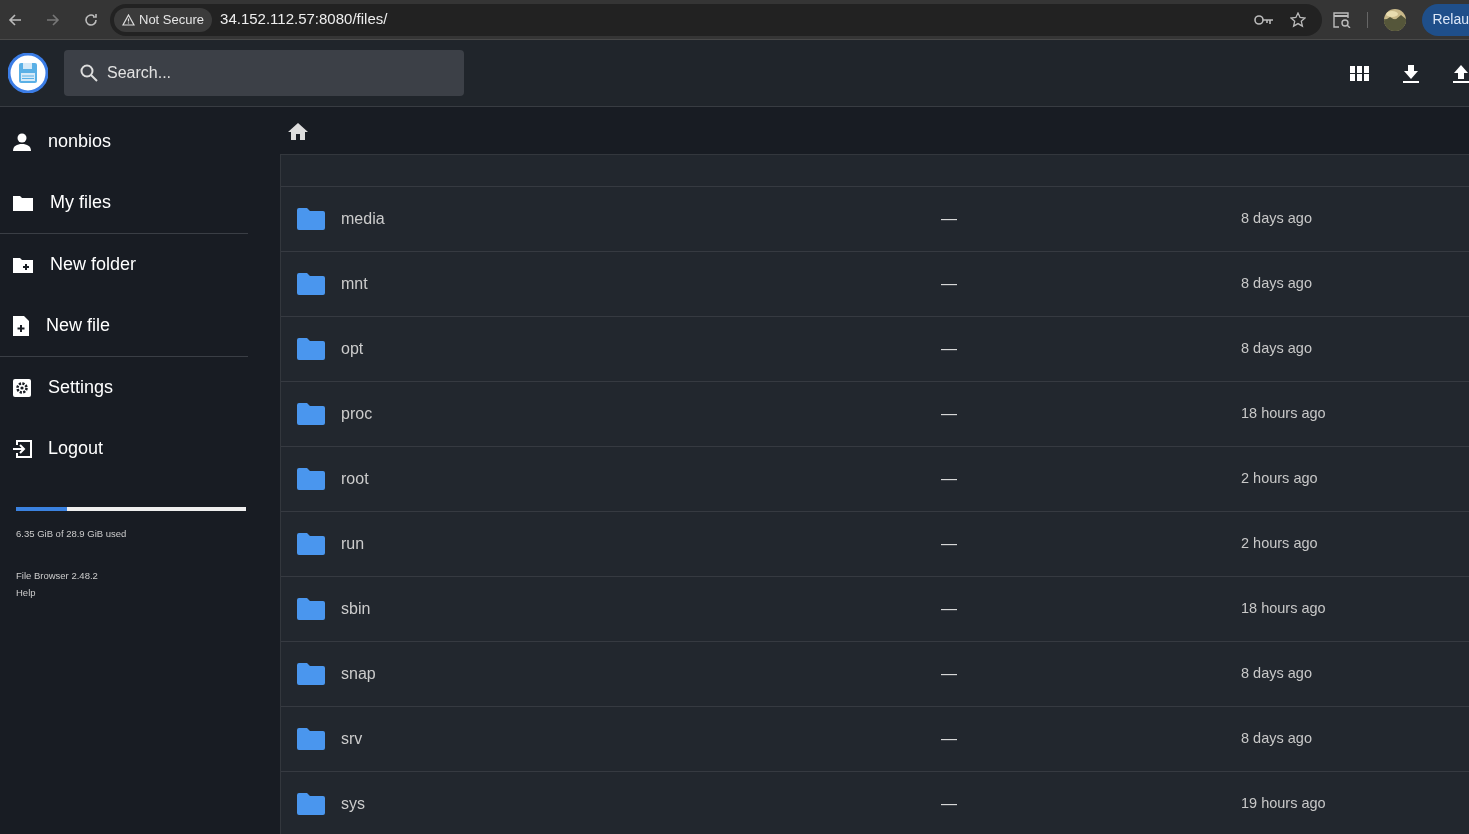  I want to click on sidebar-item: Logout, so click(124, 448).